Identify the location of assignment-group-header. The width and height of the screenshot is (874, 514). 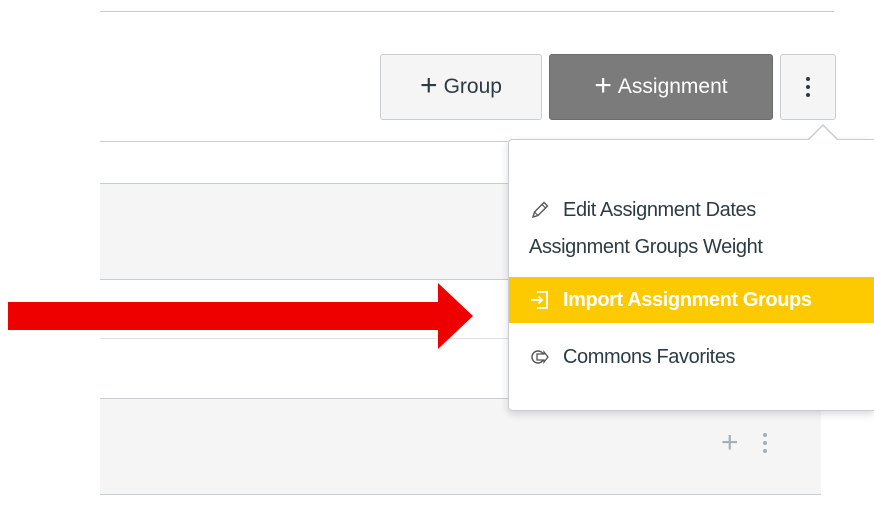
(304, 231).